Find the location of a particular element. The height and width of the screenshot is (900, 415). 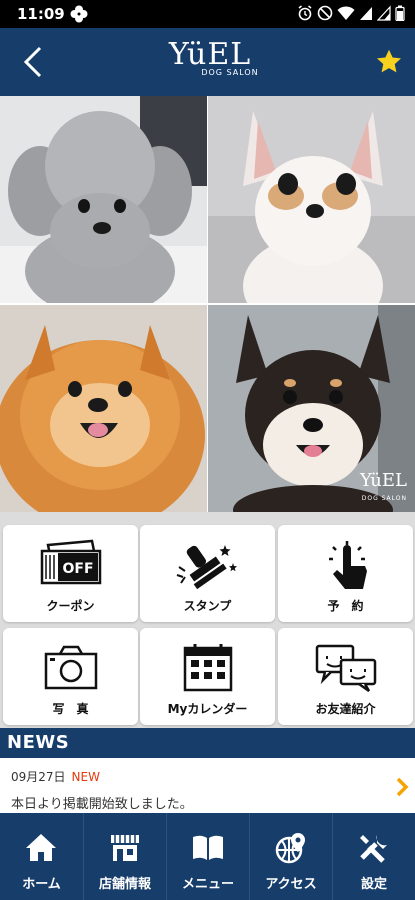

nav-item-home: ホーム is located at coordinates (41, 856).